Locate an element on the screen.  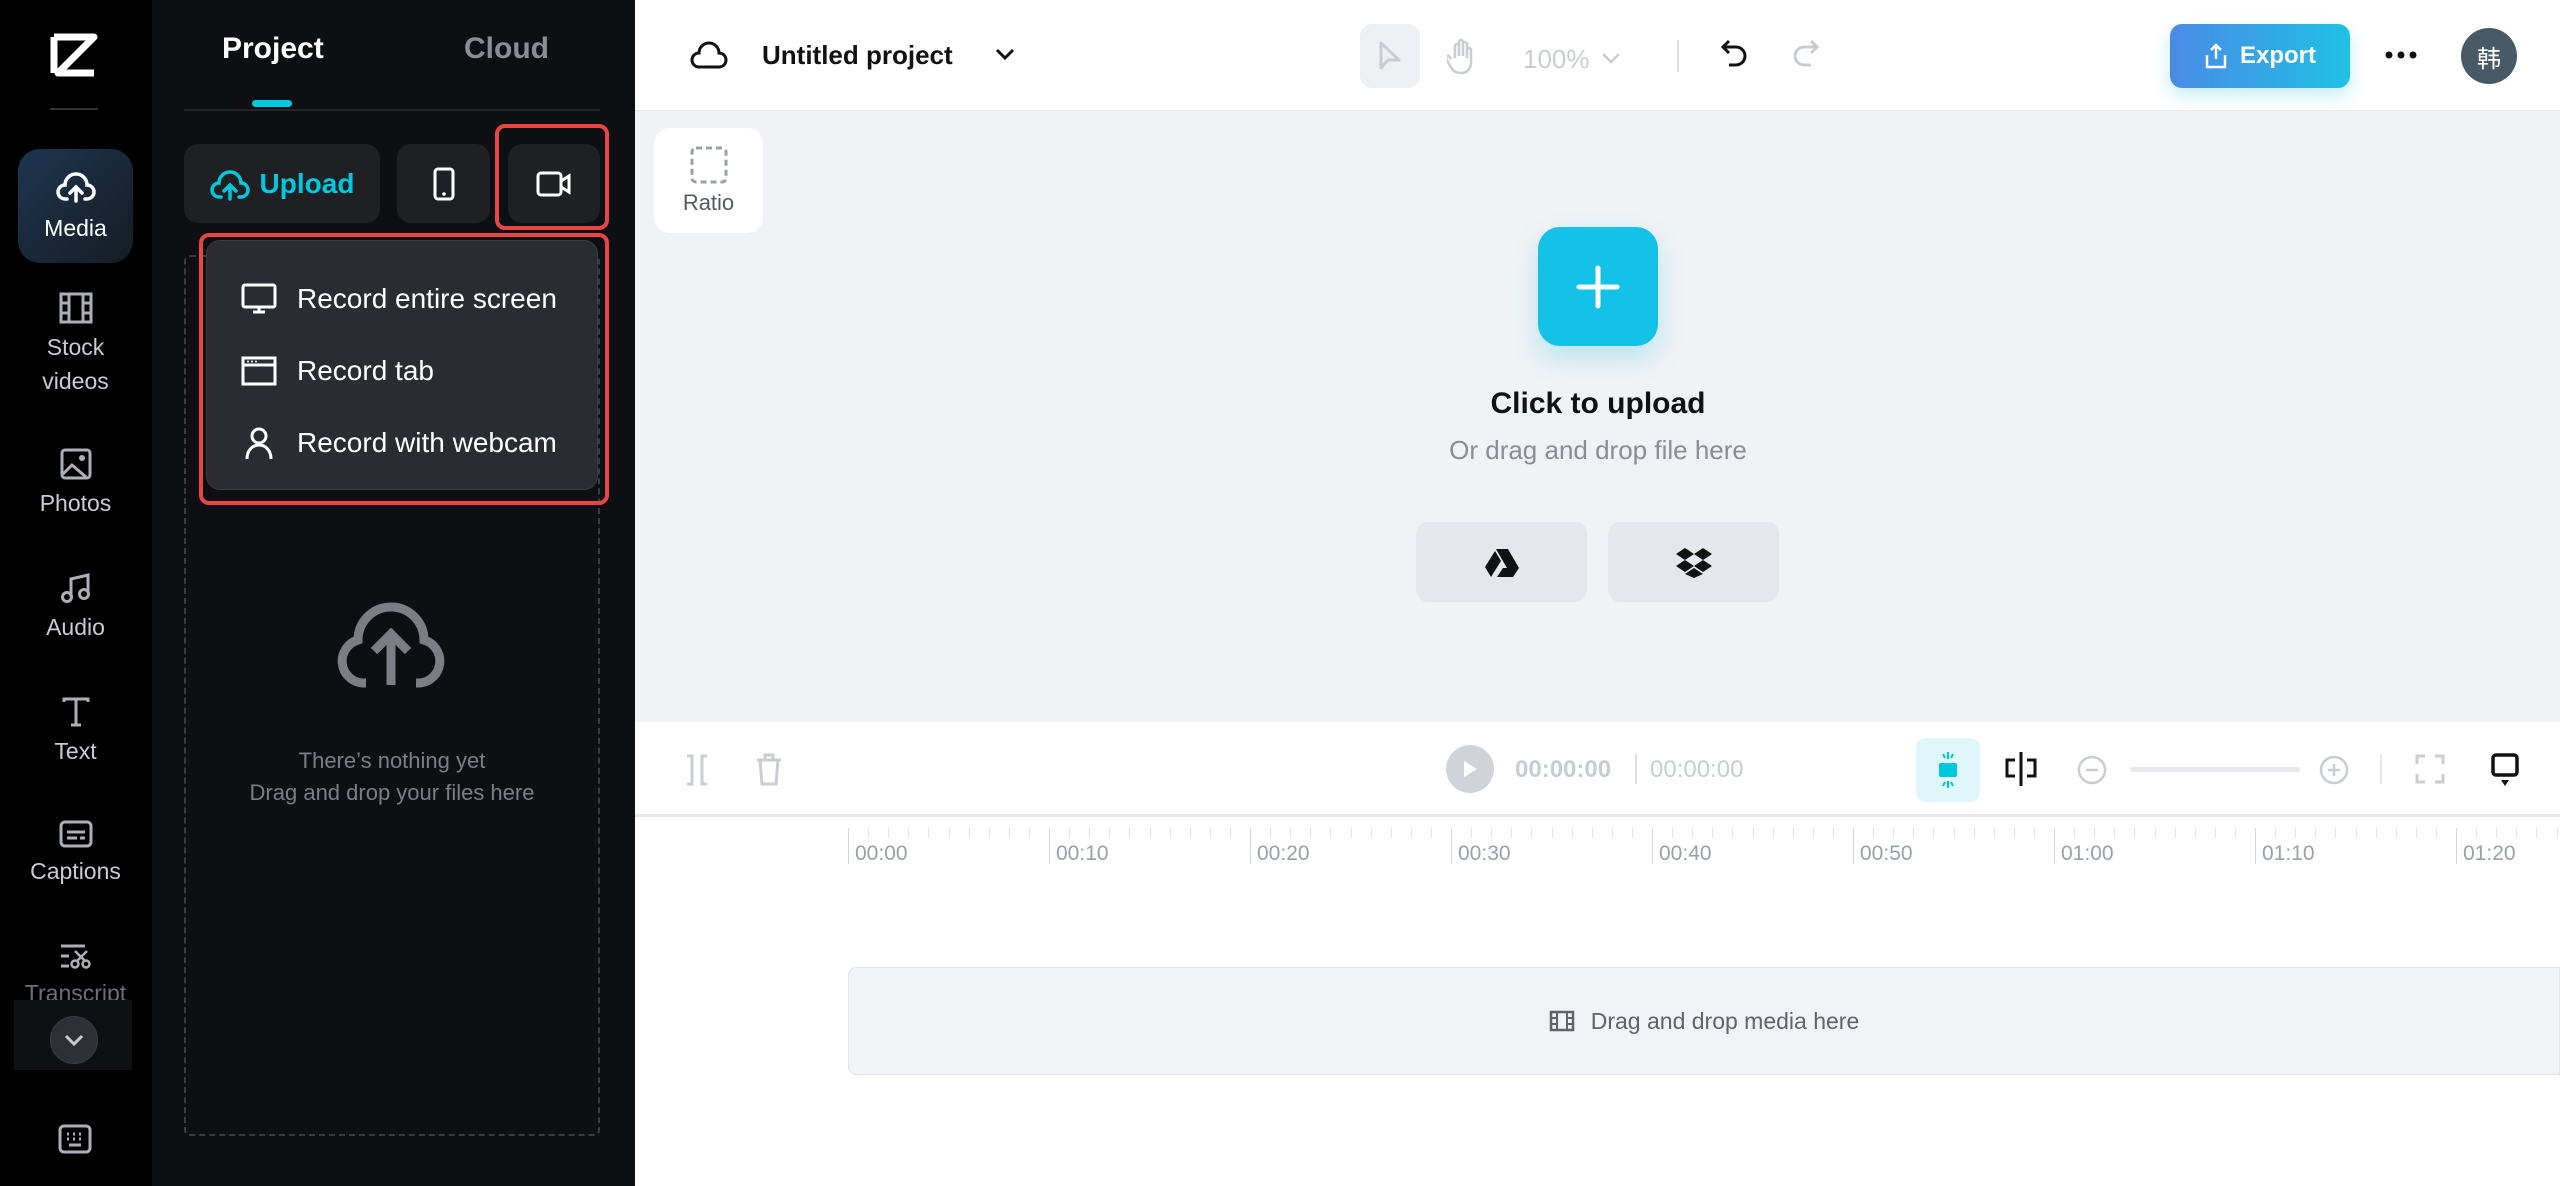
sidebar-item-label: Stock videos is located at coordinates (75, 364).